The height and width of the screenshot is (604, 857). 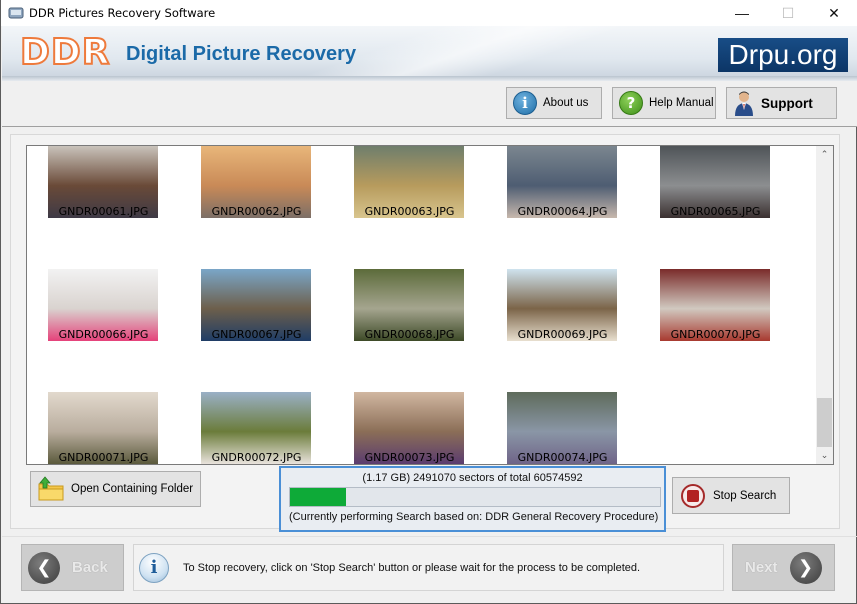 I want to click on about-us-button: i About us, so click(x=554, y=103).